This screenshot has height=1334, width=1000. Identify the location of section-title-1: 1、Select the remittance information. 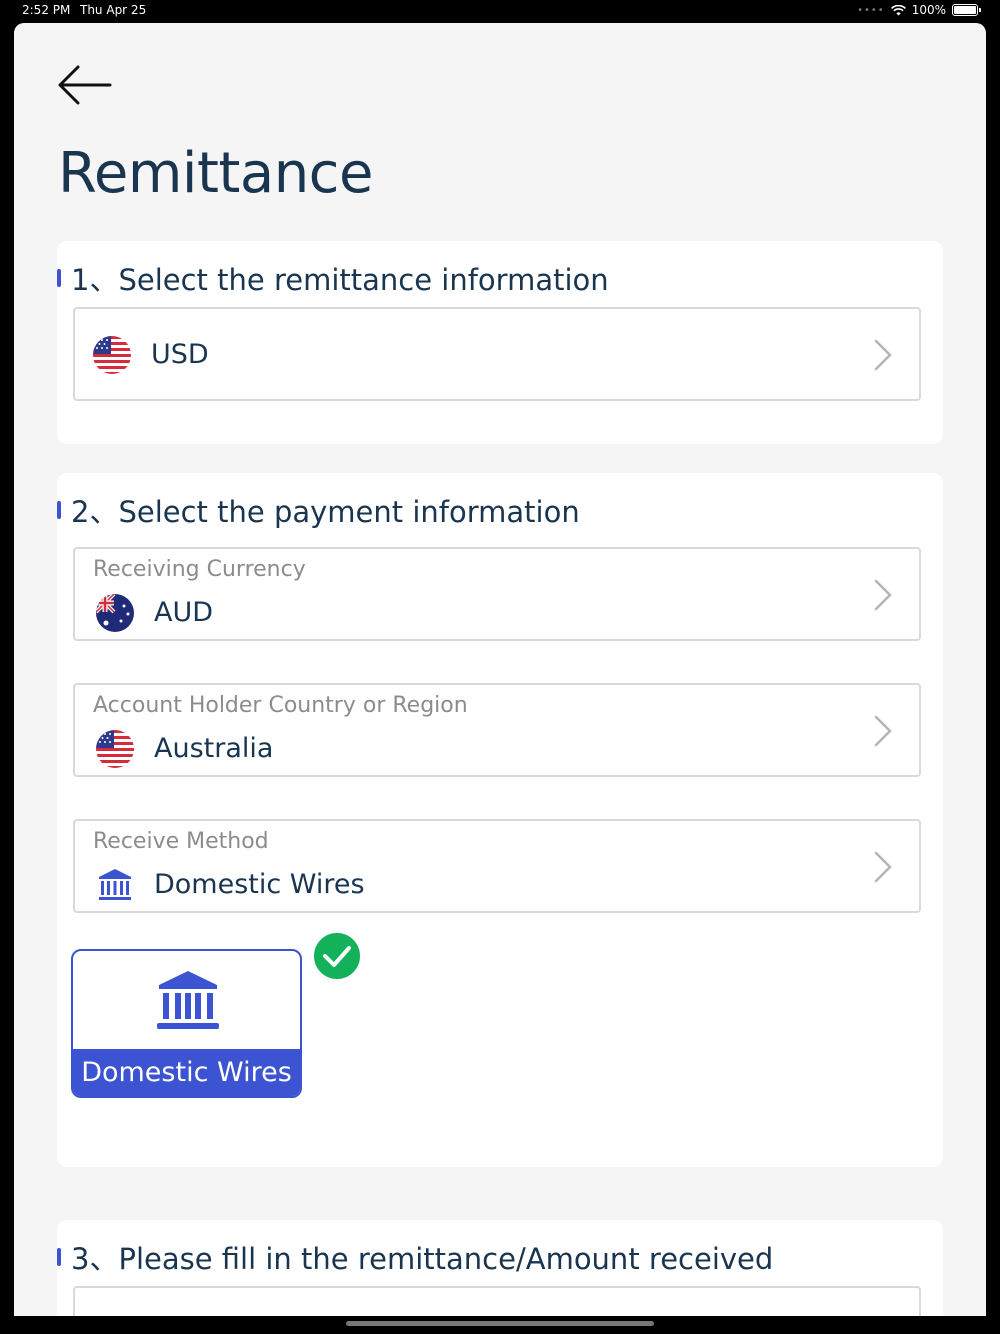
(333, 278).